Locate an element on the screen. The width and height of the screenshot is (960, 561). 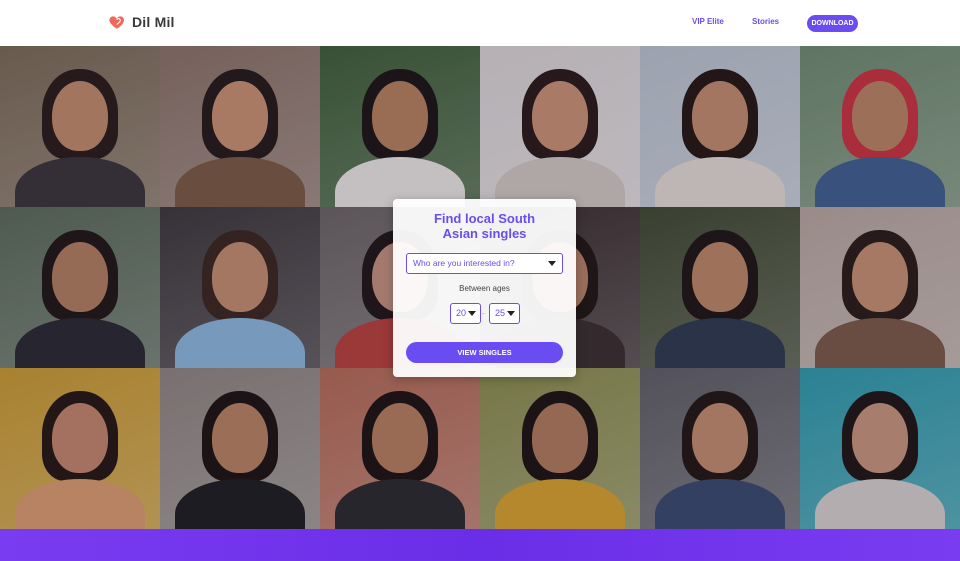
card-title: Find local South Asian singles is located at coordinates (484, 226).